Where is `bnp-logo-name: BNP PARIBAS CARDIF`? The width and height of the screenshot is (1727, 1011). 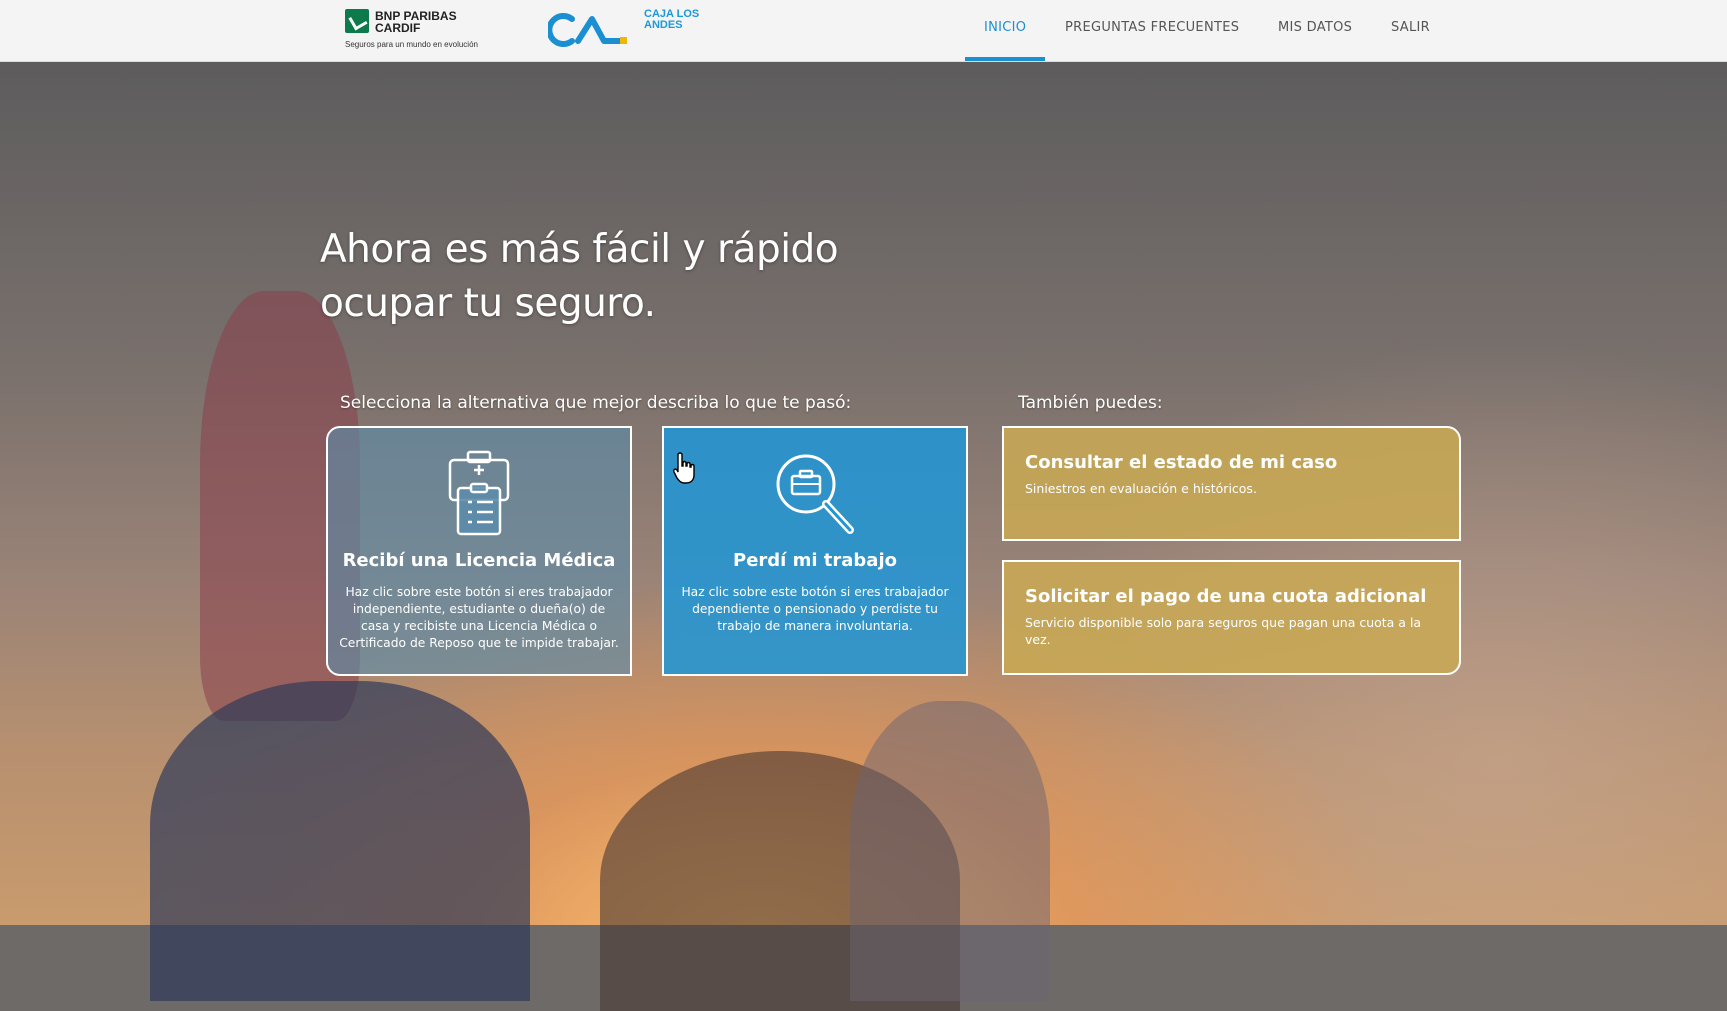 bnp-logo-name: BNP PARIBAS CARDIF is located at coordinates (416, 22).